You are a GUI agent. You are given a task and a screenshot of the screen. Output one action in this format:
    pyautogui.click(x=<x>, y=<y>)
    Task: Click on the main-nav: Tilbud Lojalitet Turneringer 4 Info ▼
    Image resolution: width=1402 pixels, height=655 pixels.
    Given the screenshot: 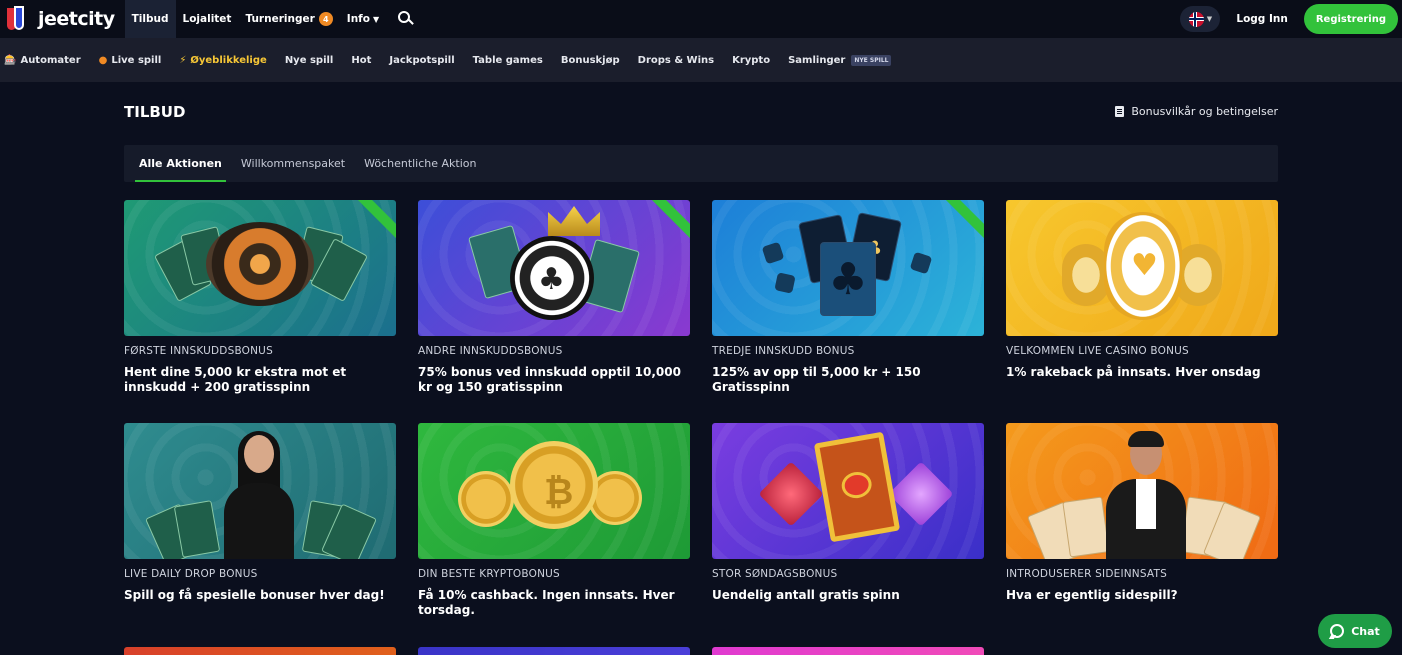 What is the action you would take?
    pyautogui.click(x=269, y=19)
    